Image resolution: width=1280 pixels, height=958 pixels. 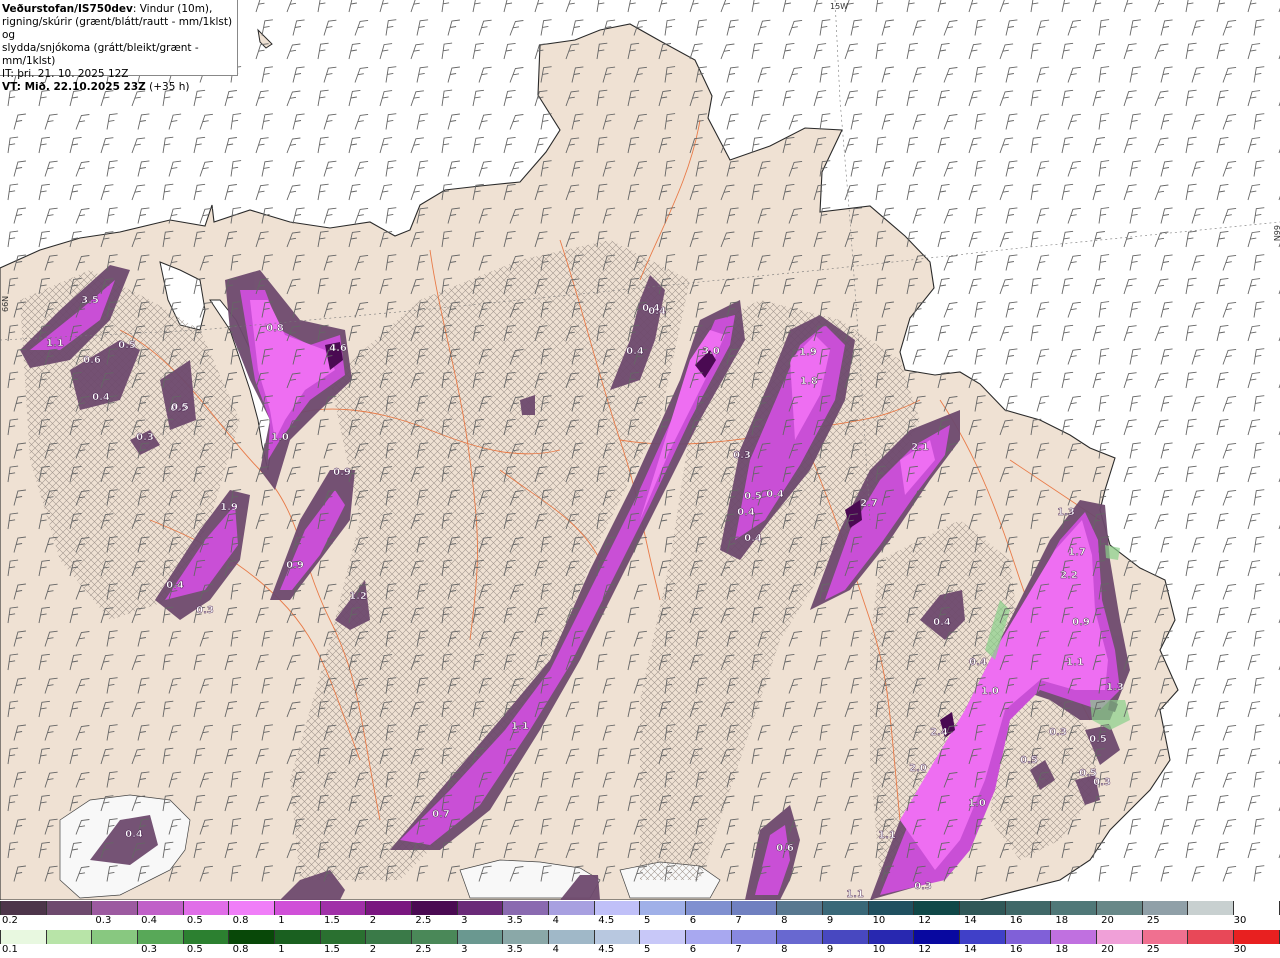 I want to click on legend-label: 8, so click(x=784, y=949).